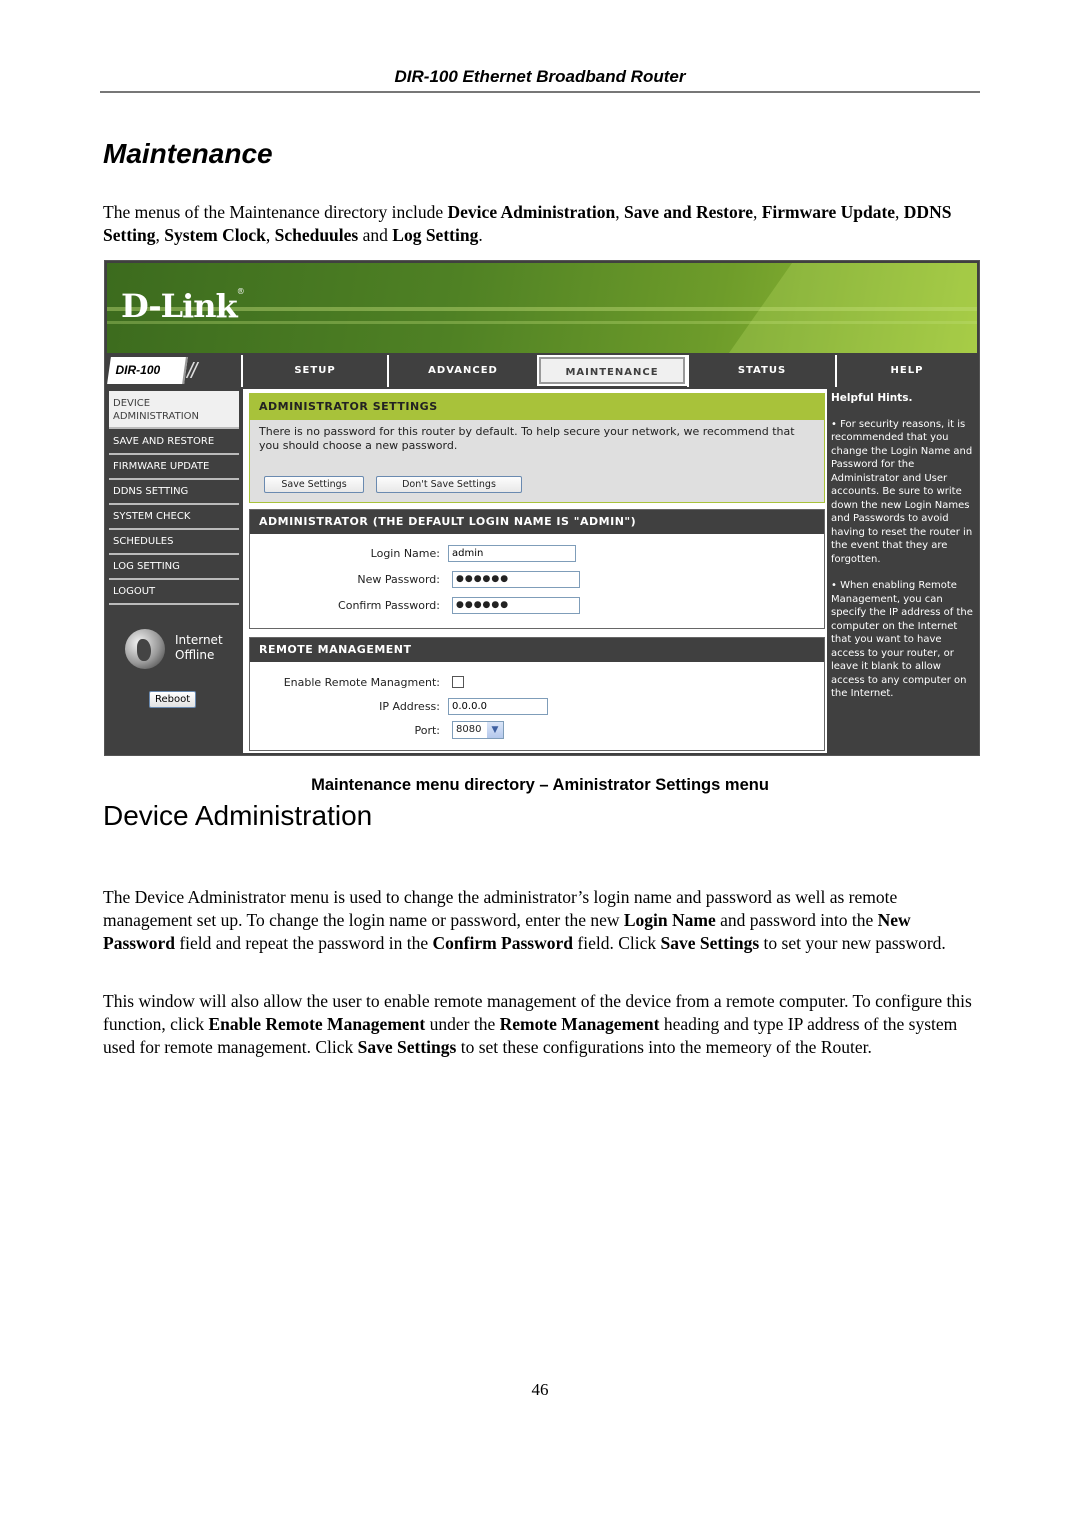 The image size is (1080, 1528). Describe the element at coordinates (537, 407) in the screenshot. I see `panel-title: ADMINISTRATOR SETTINGS` at that location.